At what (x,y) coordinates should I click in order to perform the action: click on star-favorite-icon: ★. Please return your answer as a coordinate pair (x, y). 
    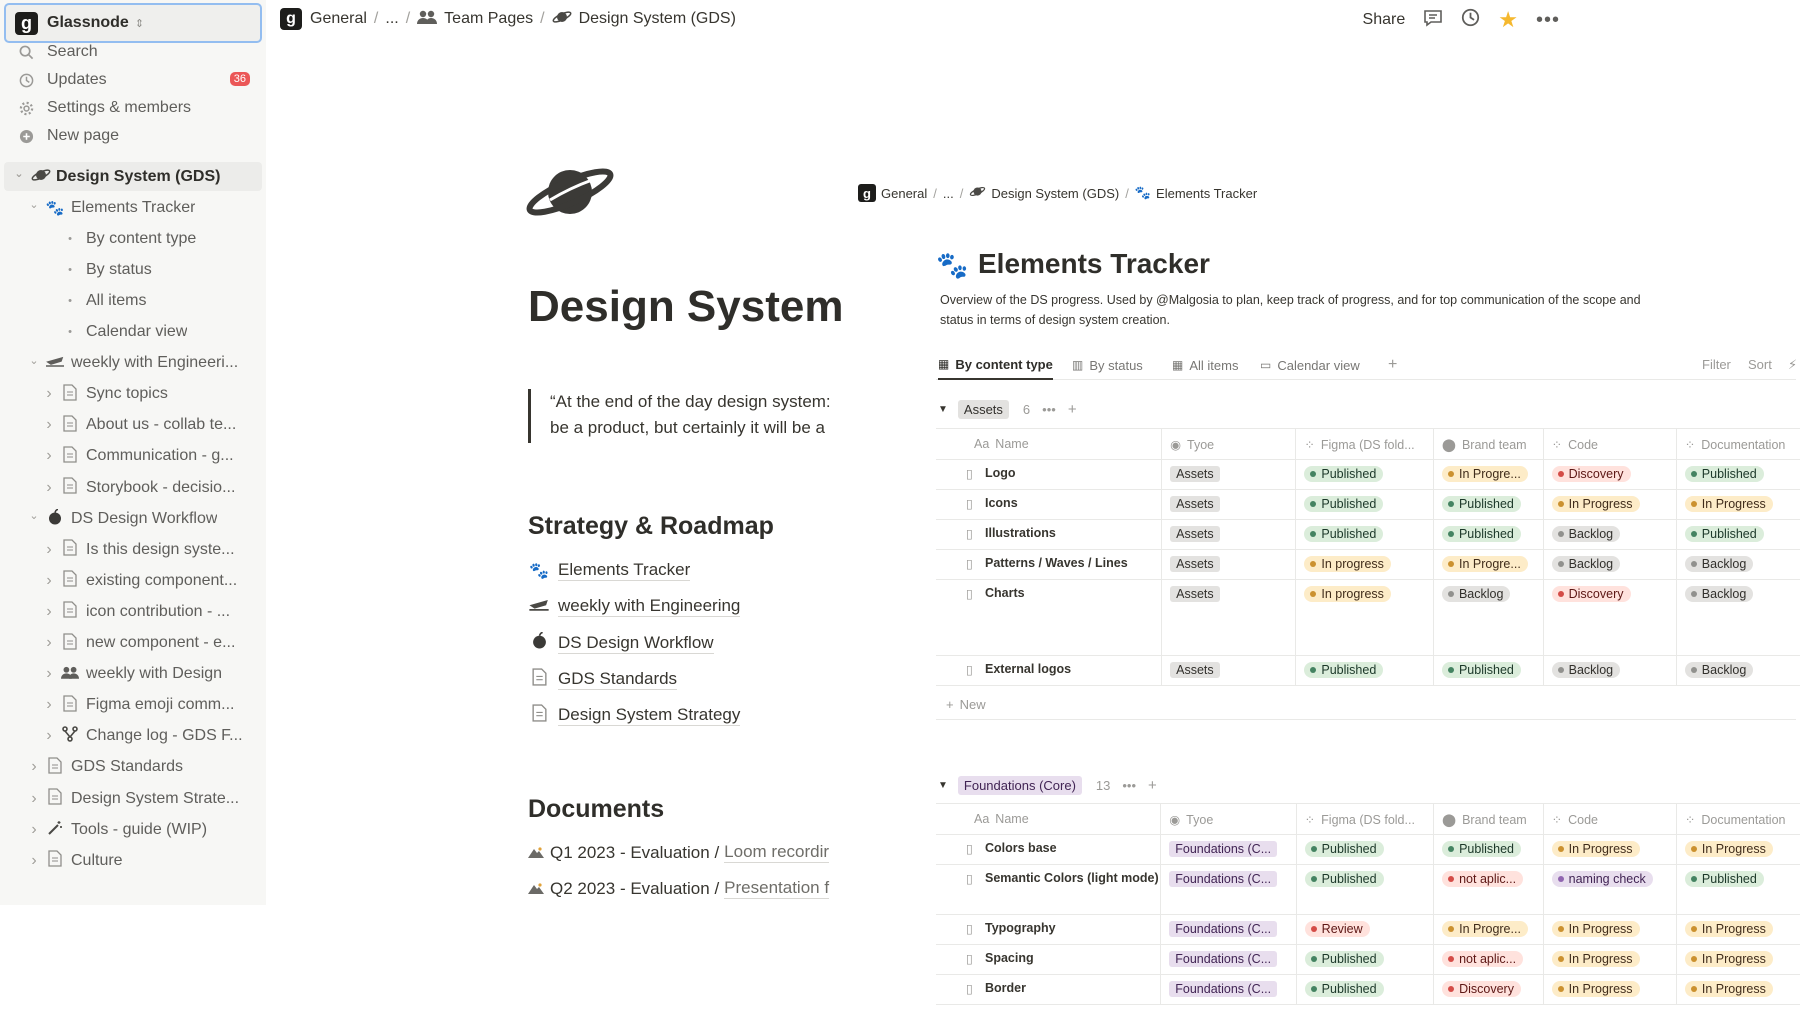
    Looking at the image, I should click on (1508, 20).